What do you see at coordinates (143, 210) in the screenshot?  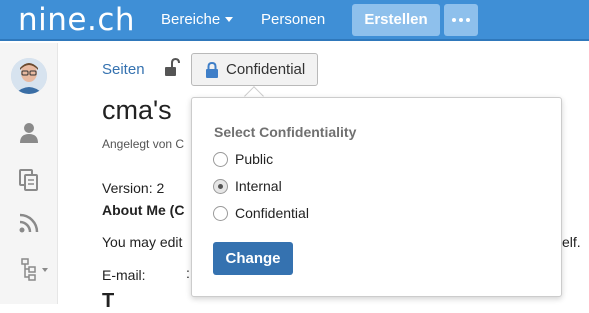 I see `about-heading: About Me (C` at bounding box center [143, 210].